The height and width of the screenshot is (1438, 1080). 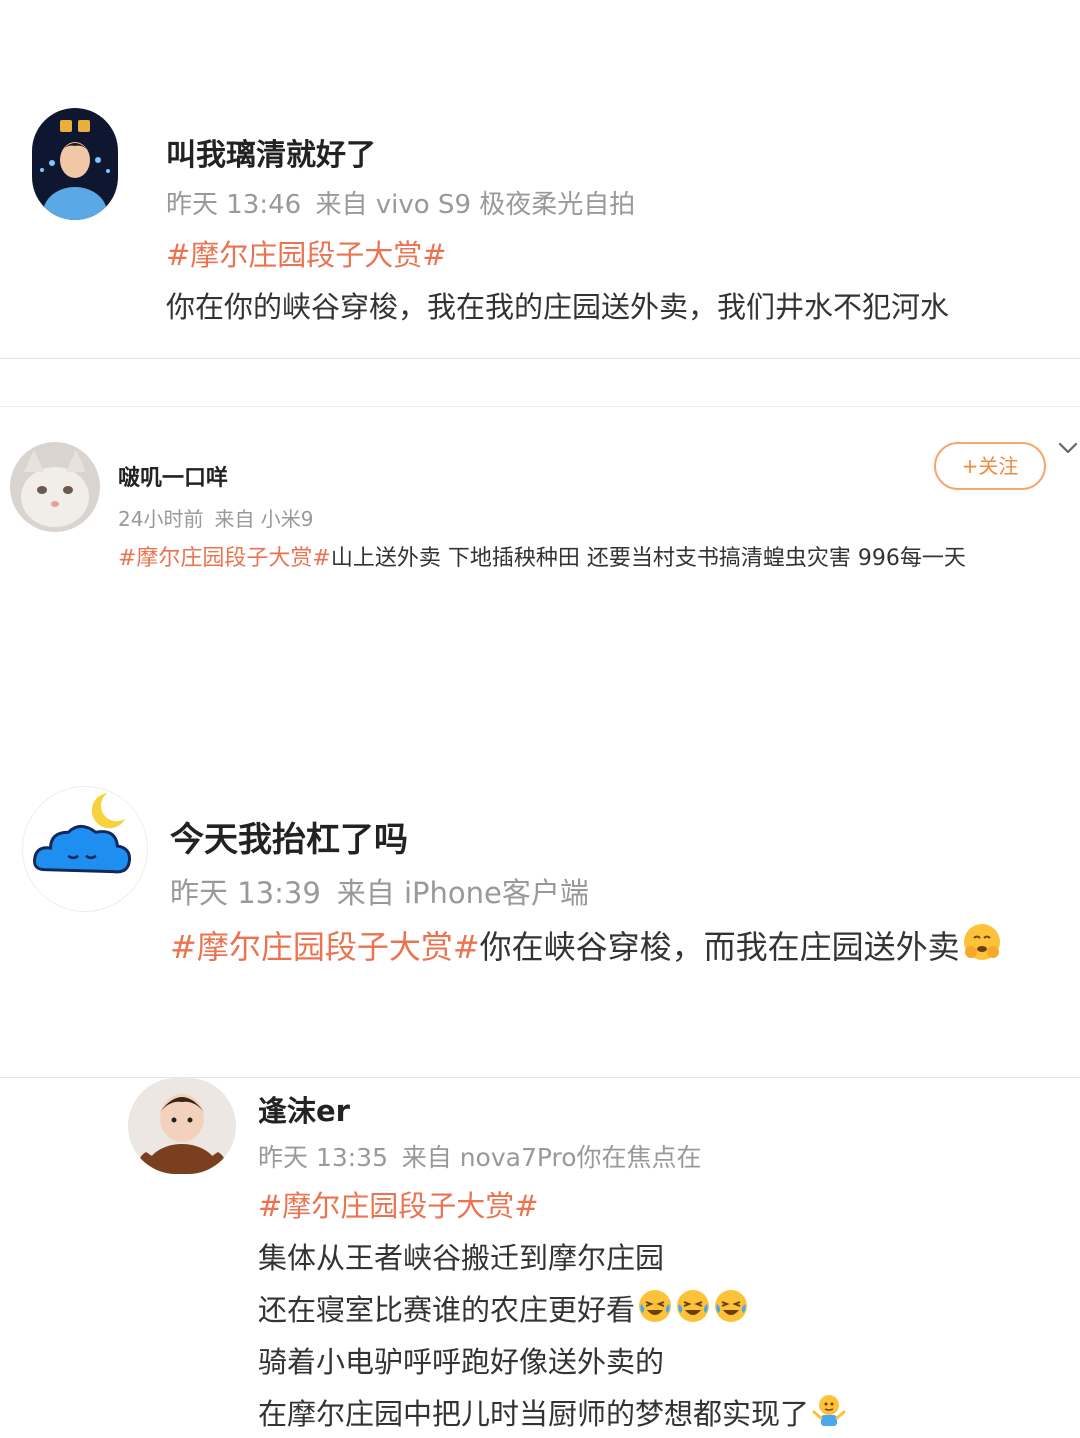 I want to click on post-source: 来自 vivo S9 极夜柔光自拍, so click(x=475, y=205).